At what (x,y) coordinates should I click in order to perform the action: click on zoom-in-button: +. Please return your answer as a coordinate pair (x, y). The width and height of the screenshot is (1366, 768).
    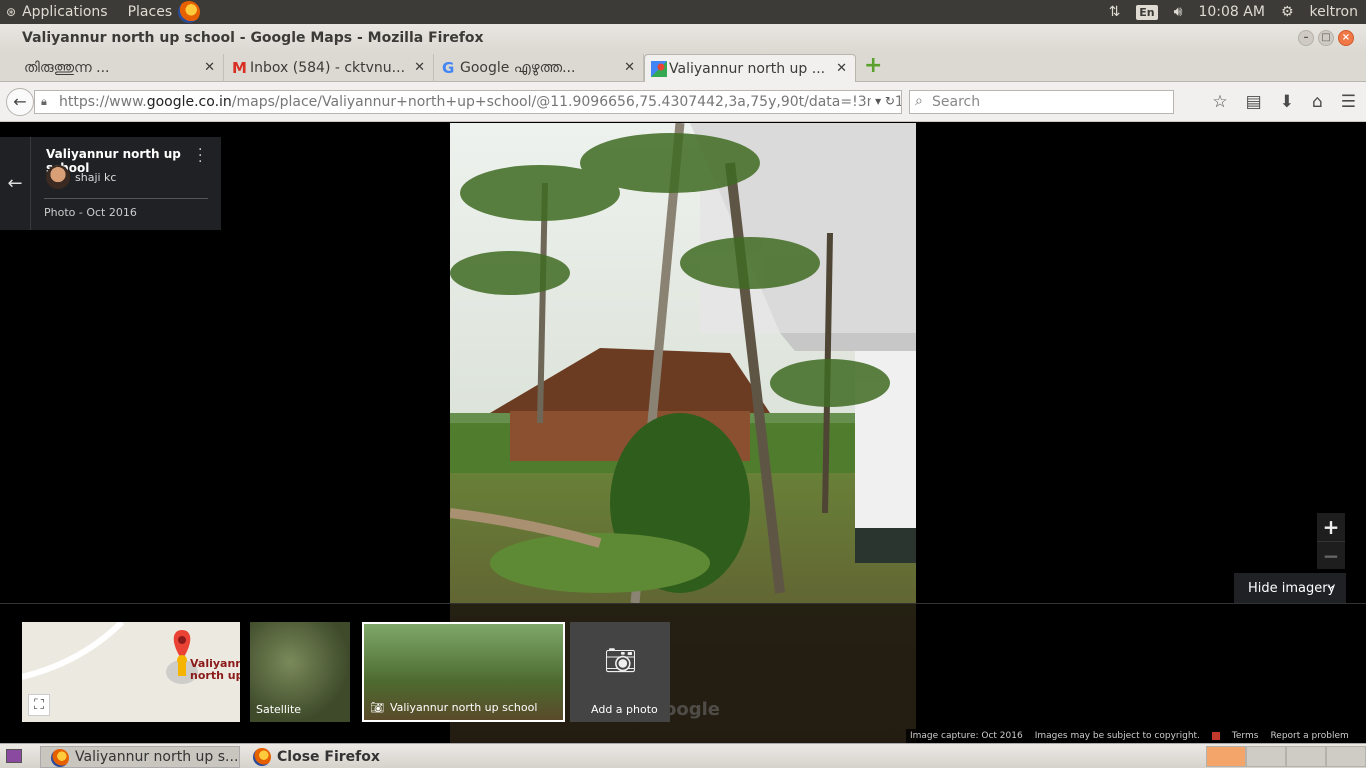
    Looking at the image, I should click on (1331, 527).